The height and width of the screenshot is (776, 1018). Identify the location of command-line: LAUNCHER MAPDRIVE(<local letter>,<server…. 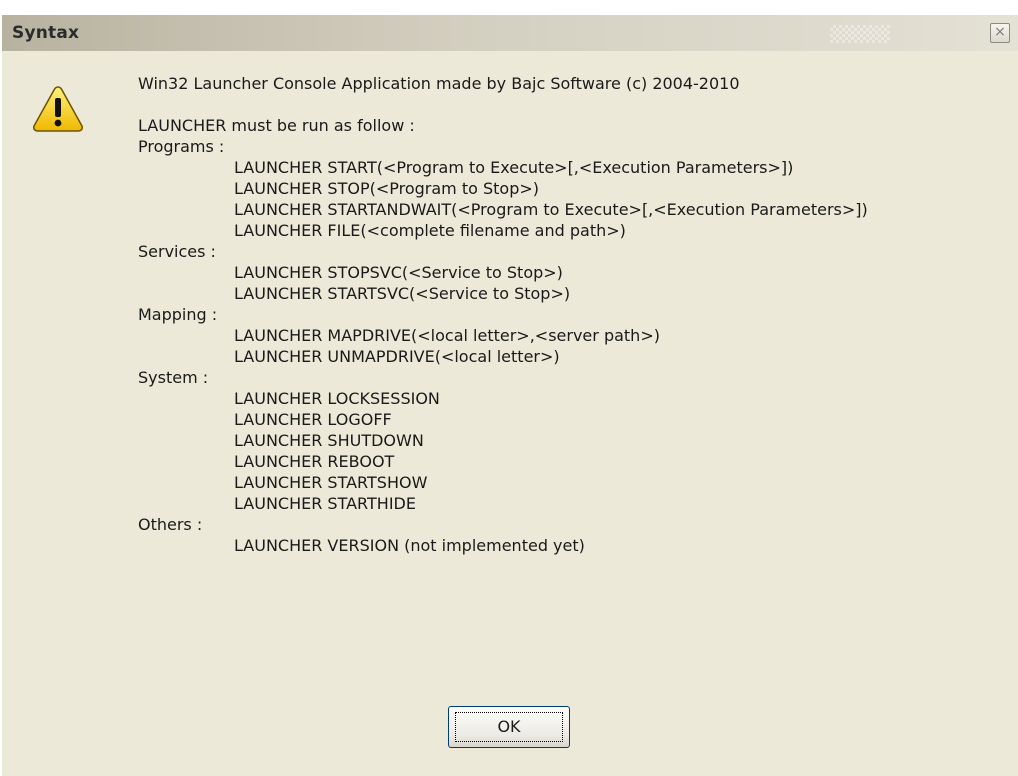
(447, 335).